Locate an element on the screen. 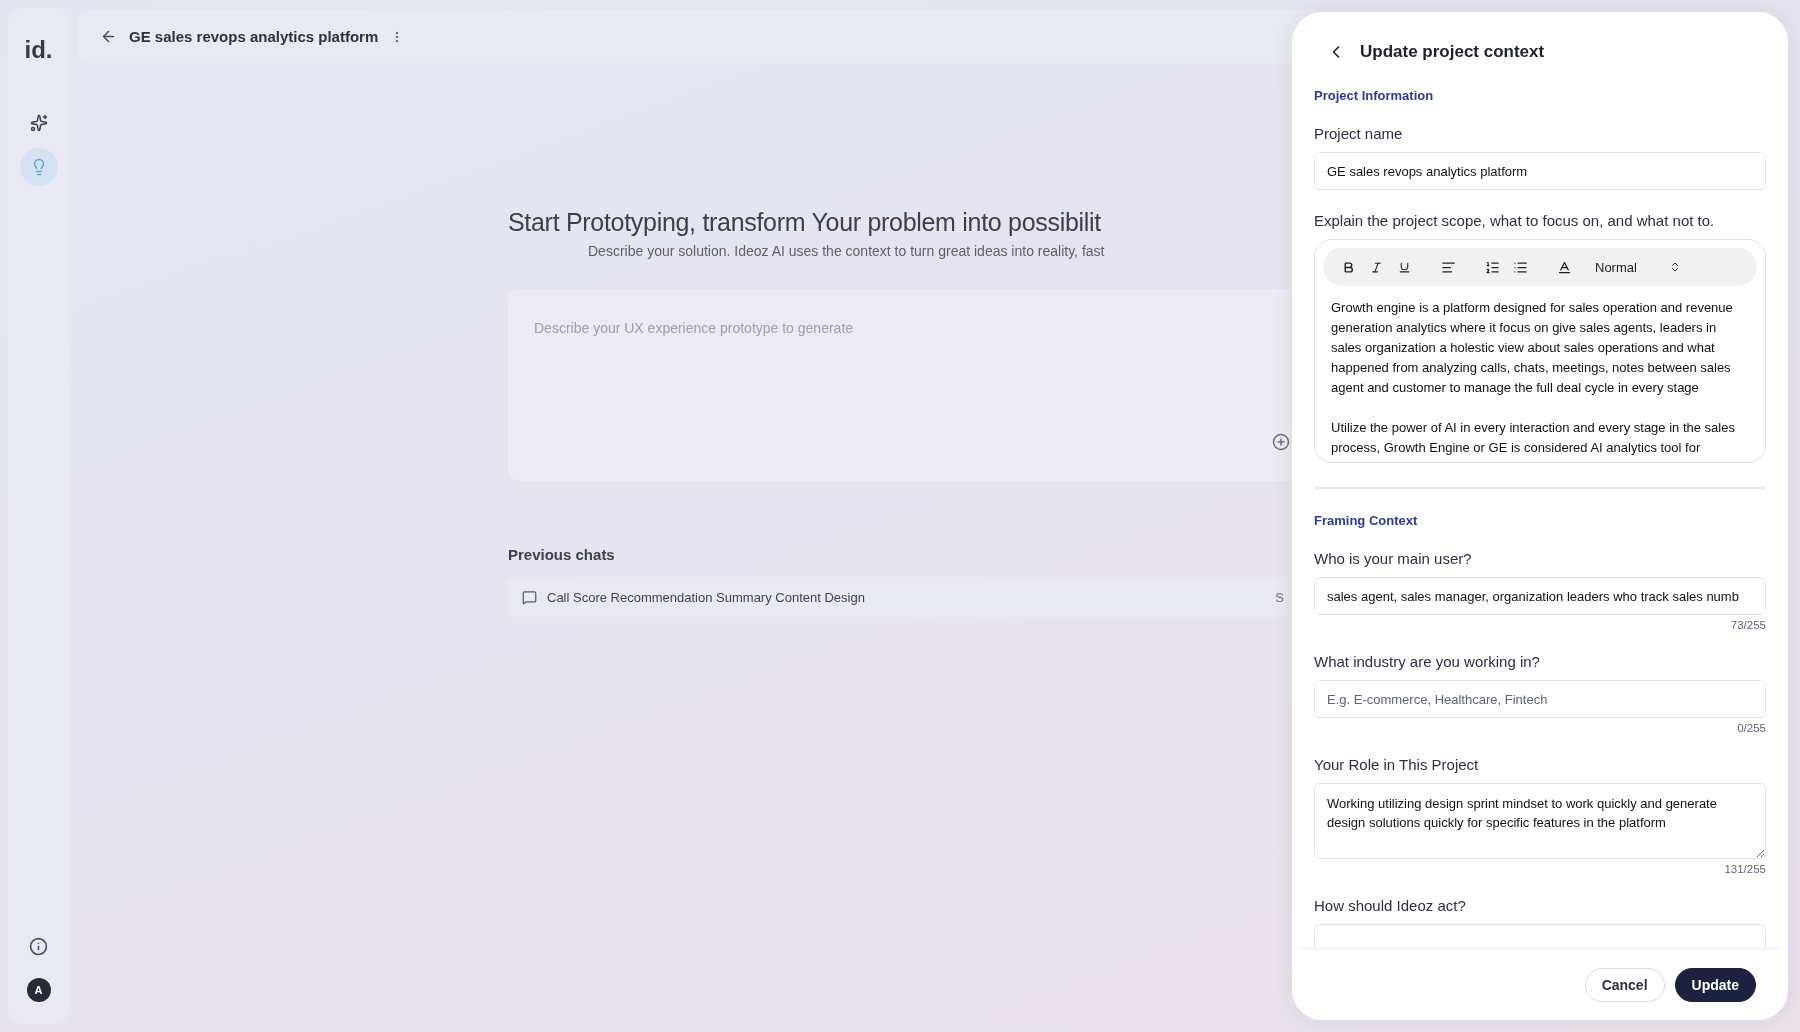  field-label: Explain the project scope, what to focus on, and what not to. is located at coordinates (1515, 220).